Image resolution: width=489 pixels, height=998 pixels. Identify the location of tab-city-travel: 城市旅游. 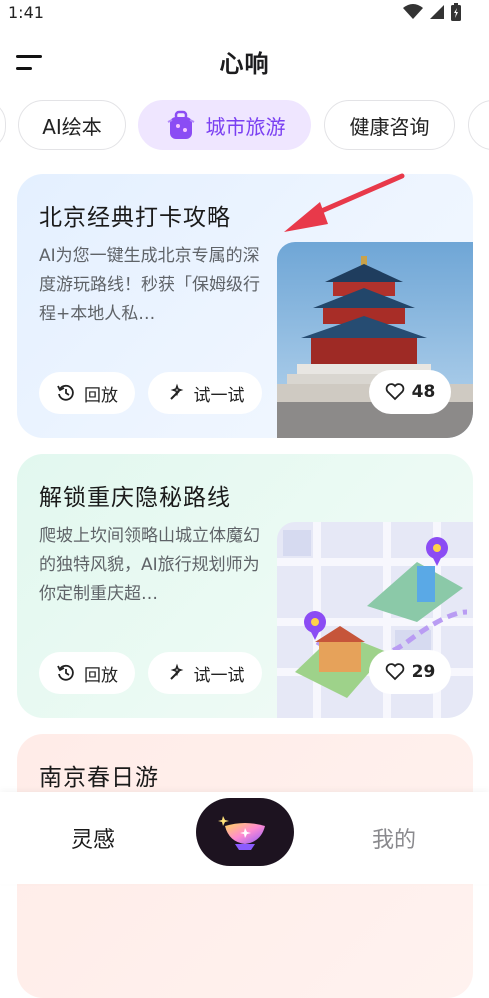
(224, 125).